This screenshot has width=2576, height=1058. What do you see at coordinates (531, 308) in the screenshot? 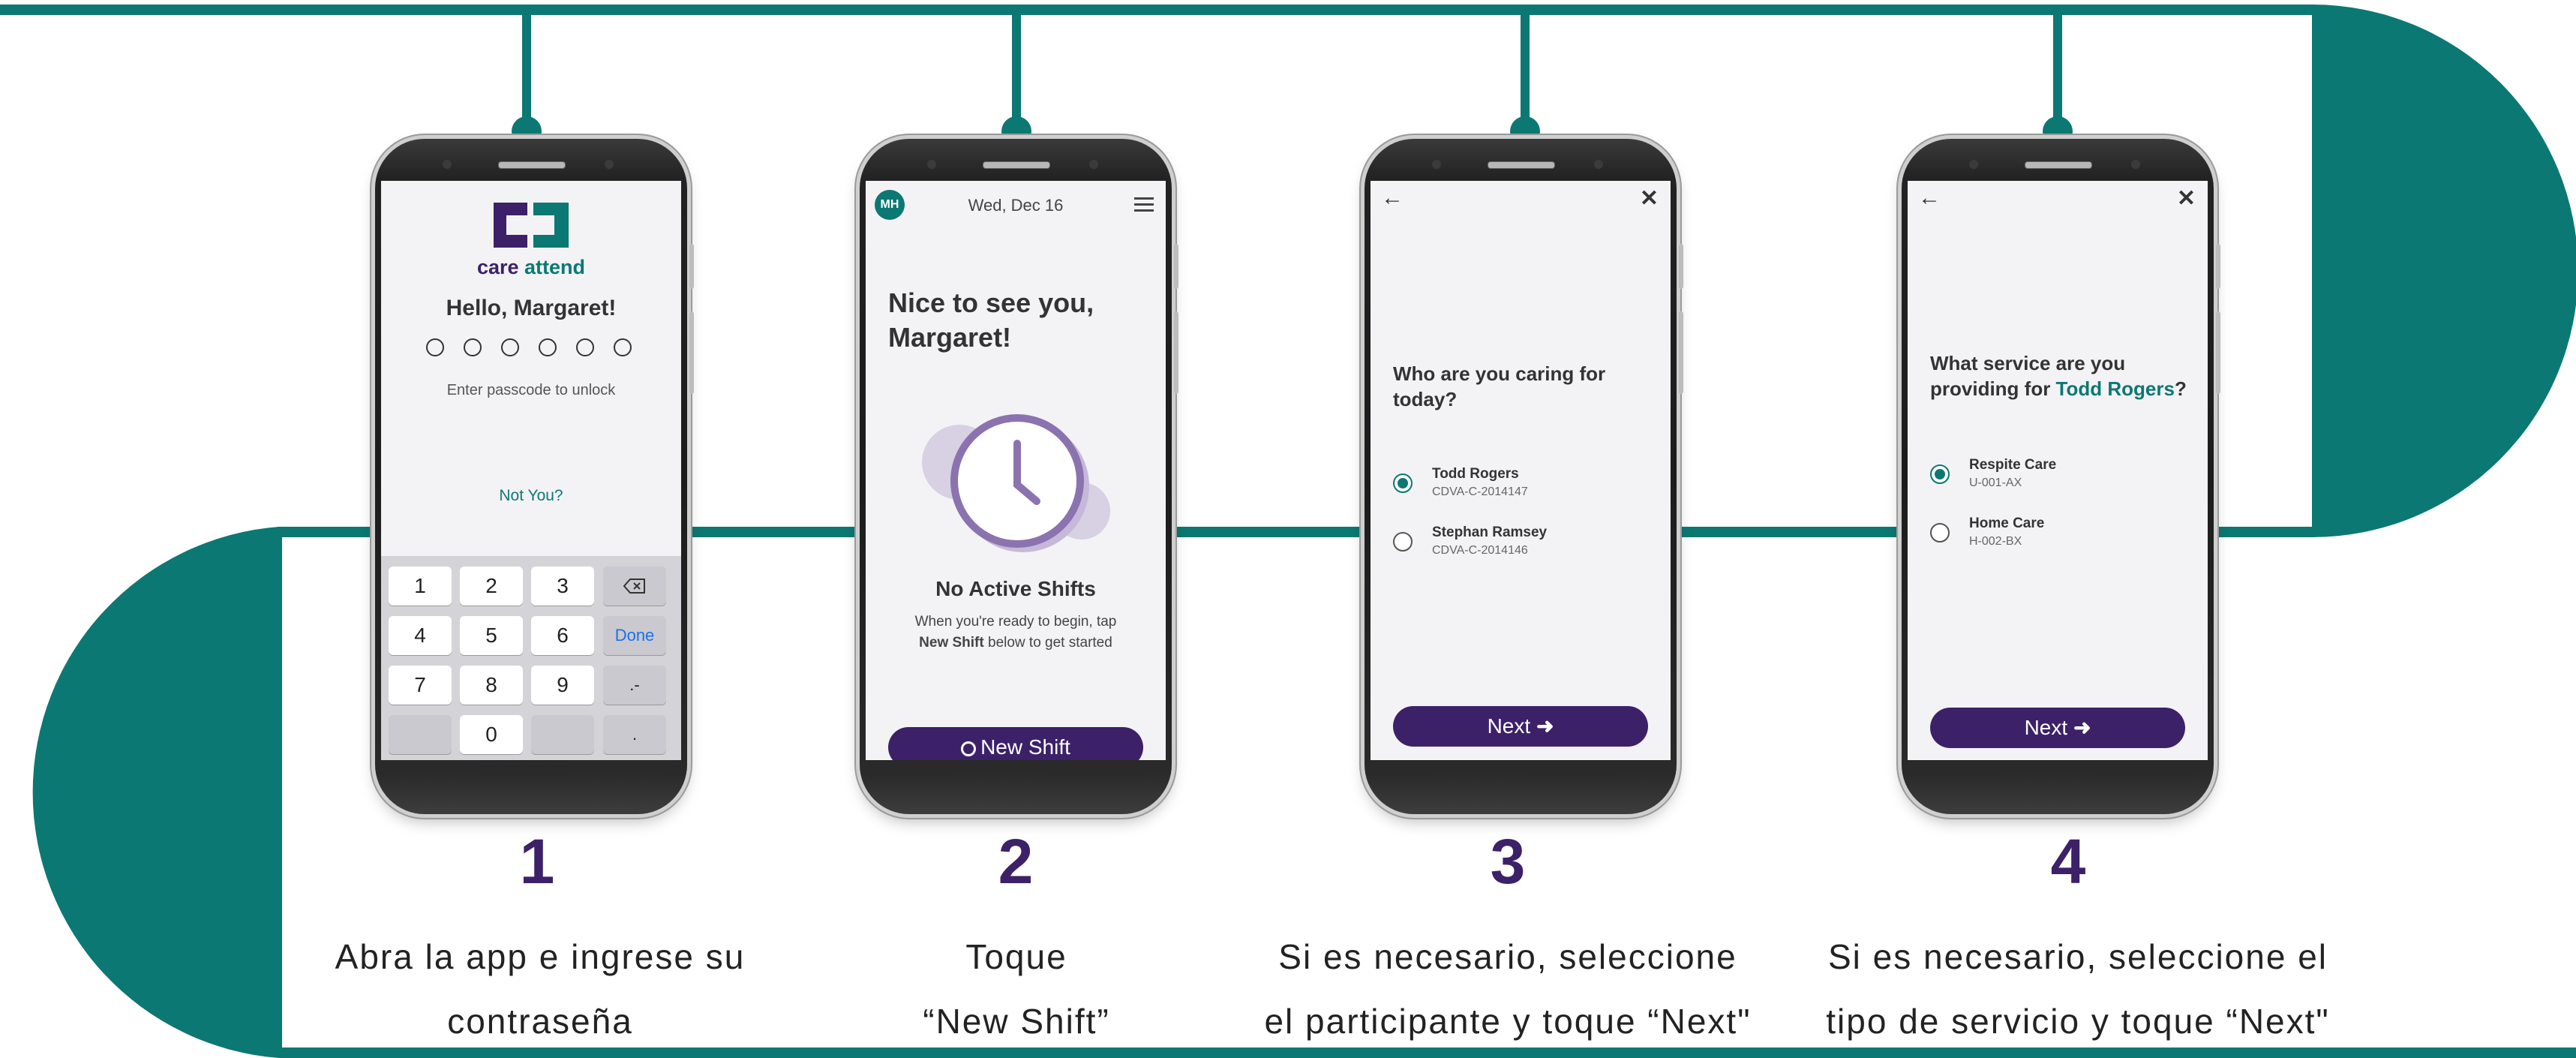
I see `greeting: Hello, Margaret!` at bounding box center [531, 308].